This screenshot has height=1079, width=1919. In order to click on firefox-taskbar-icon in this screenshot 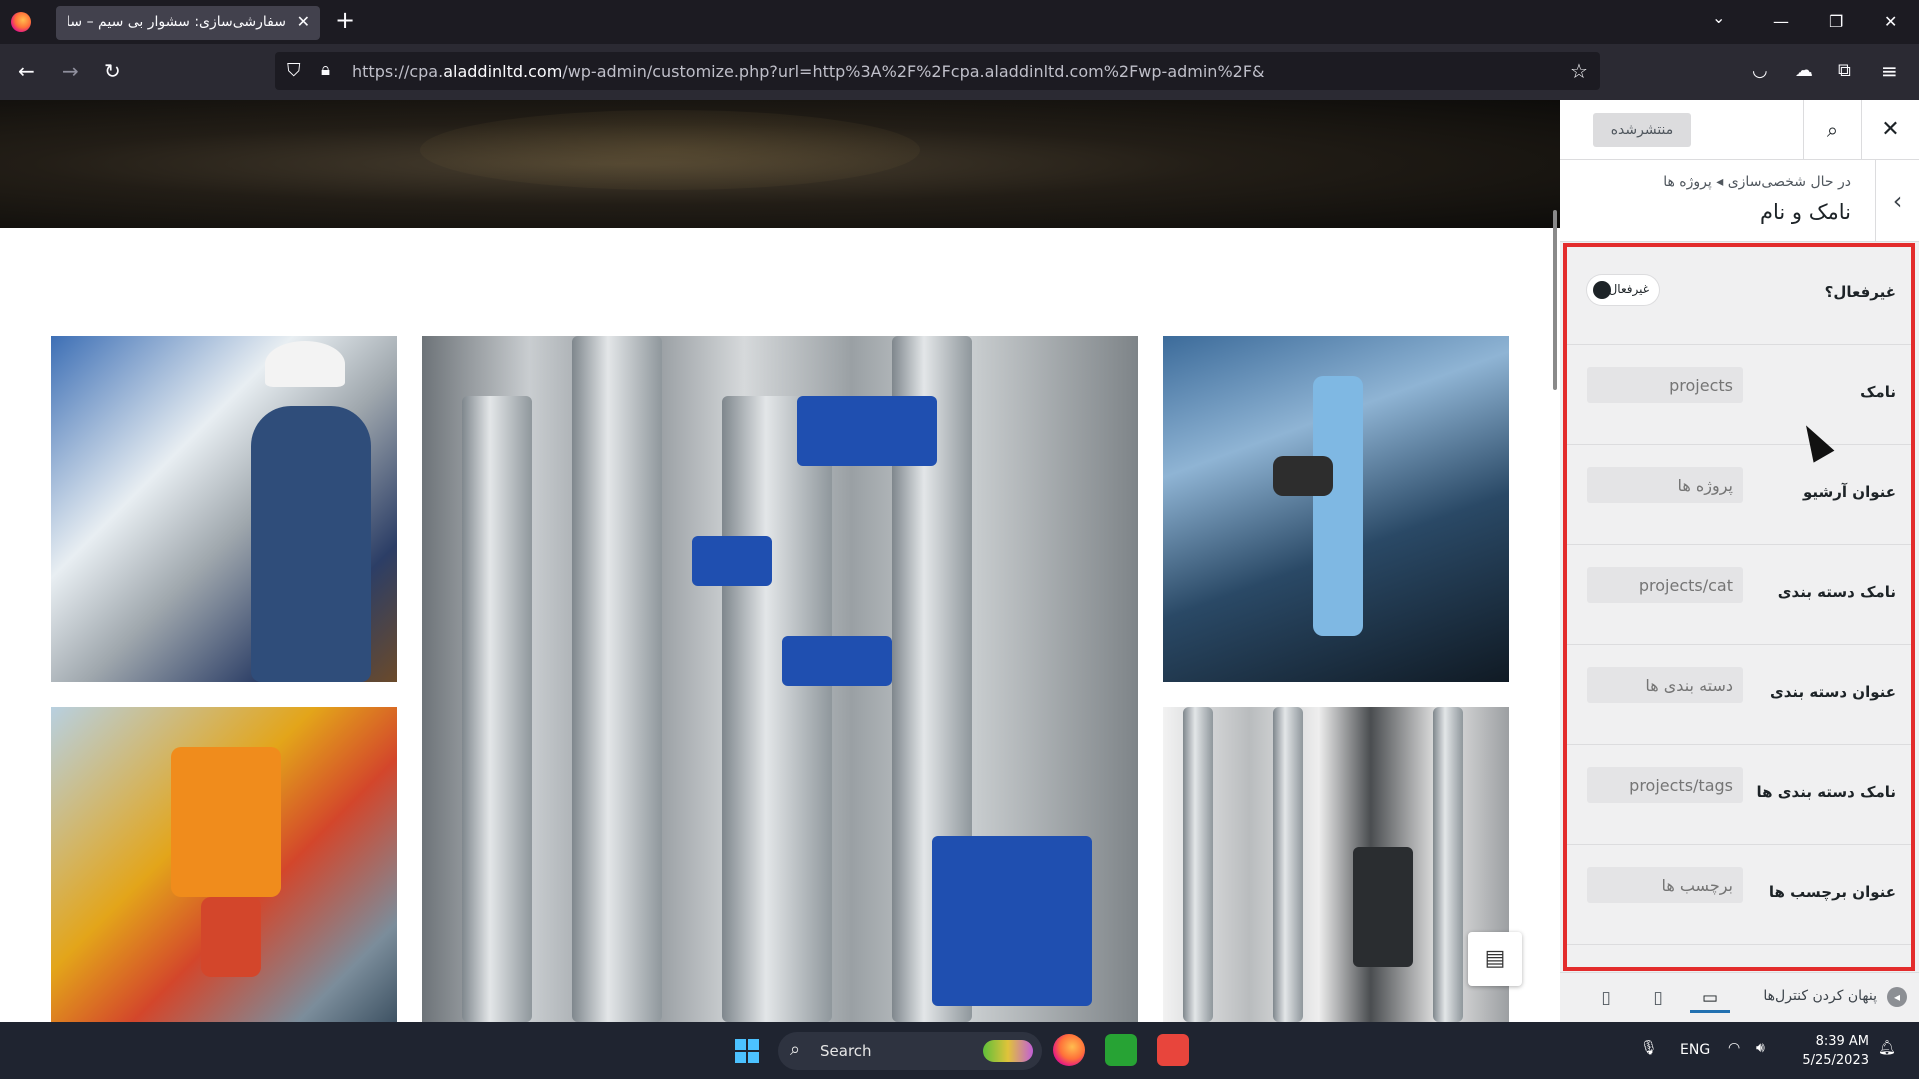, I will do `click(1069, 1050)`.